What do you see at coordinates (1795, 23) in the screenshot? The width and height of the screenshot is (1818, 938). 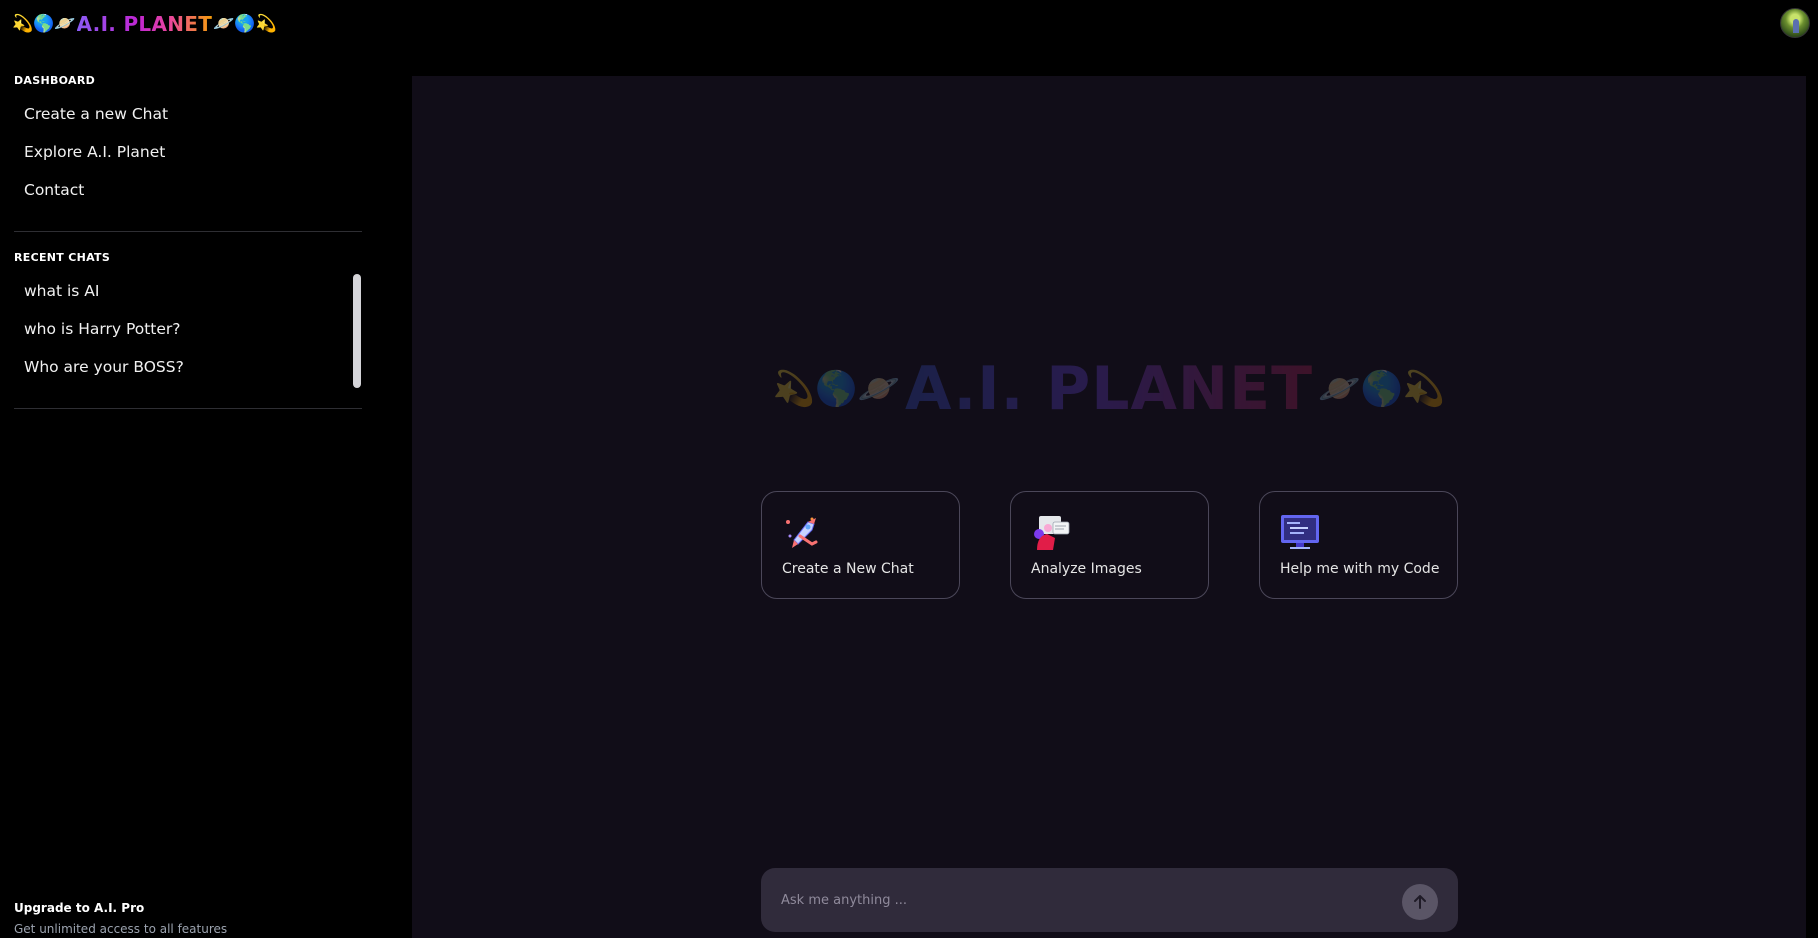 I see `user-avatar` at bounding box center [1795, 23].